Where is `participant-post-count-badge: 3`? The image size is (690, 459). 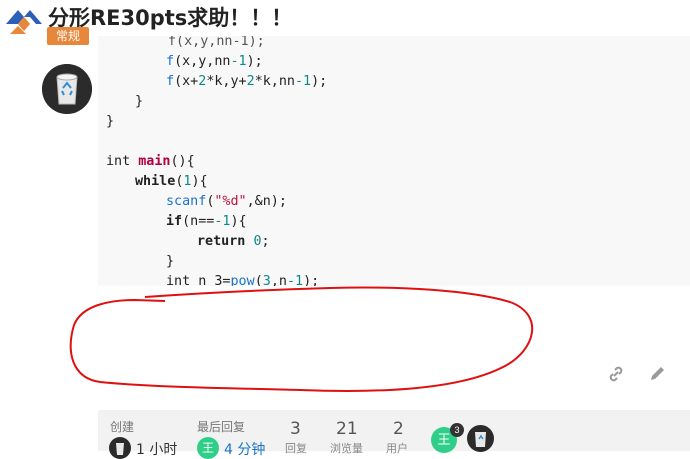
participant-post-count-badge: 3 is located at coordinates (457, 430).